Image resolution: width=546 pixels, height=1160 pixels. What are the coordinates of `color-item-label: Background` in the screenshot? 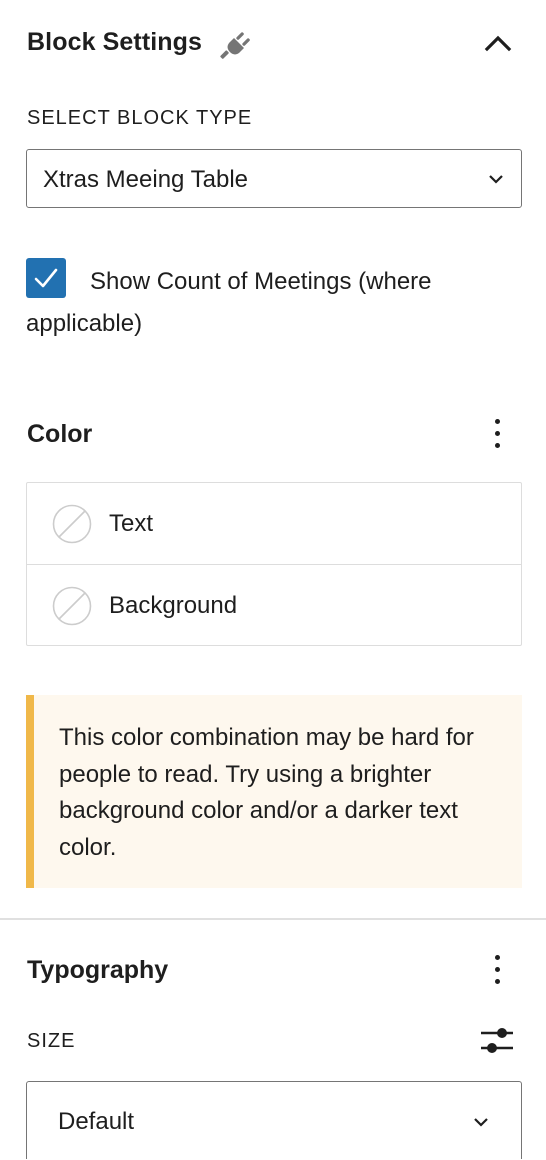 It's located at (173, 605).